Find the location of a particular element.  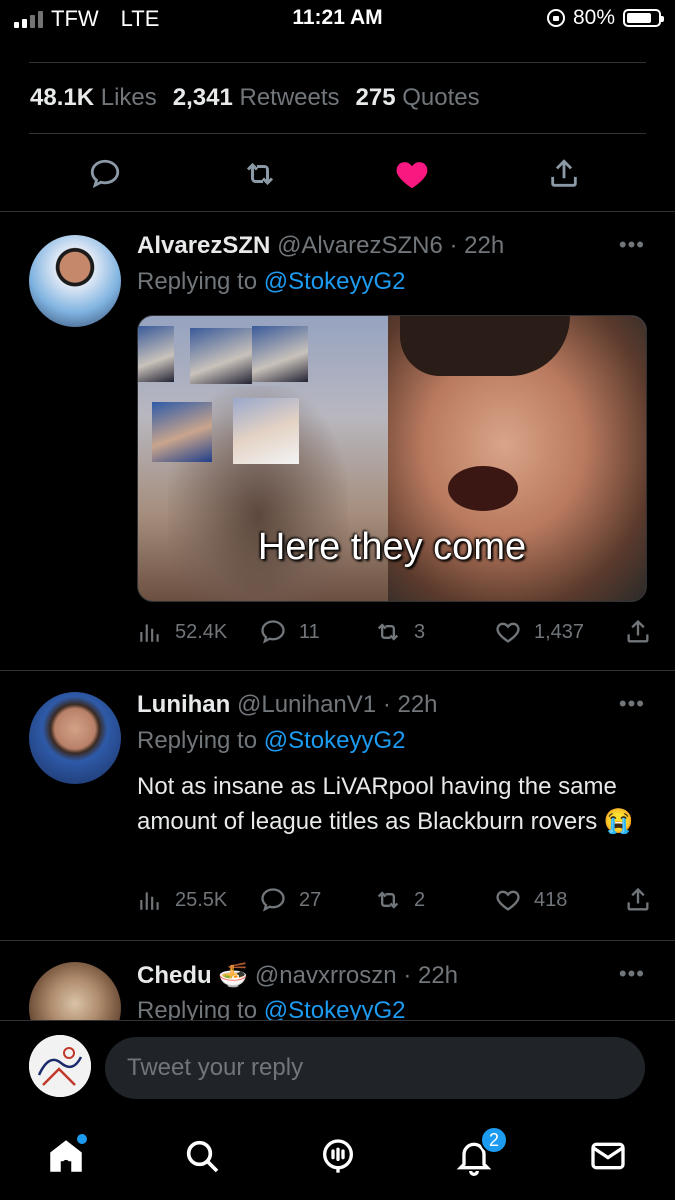

tab-search is located at coordinates (202, 1156).